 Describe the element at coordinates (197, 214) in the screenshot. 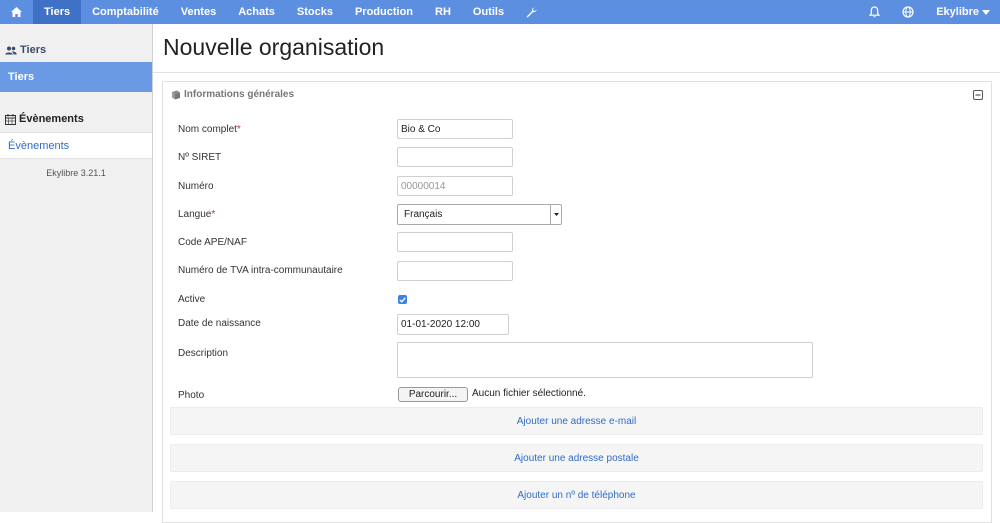

I see `language-label: Langue*` at that location.